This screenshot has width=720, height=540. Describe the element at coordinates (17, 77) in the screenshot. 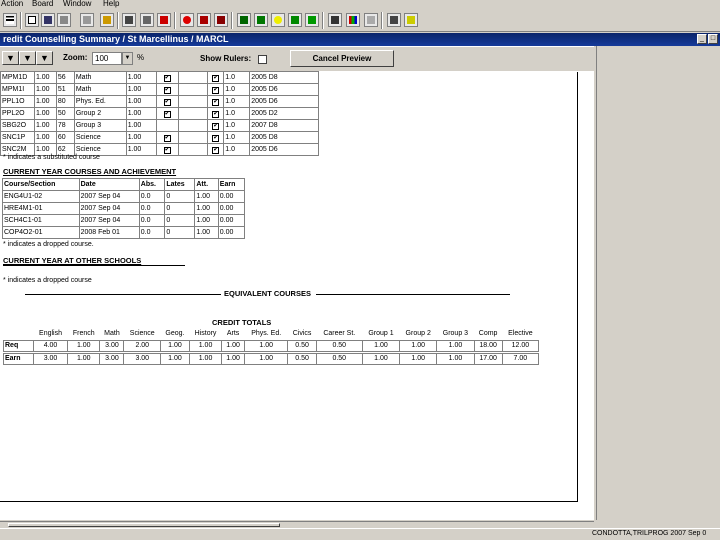

I see `table-cell: MPM1D` at that location.